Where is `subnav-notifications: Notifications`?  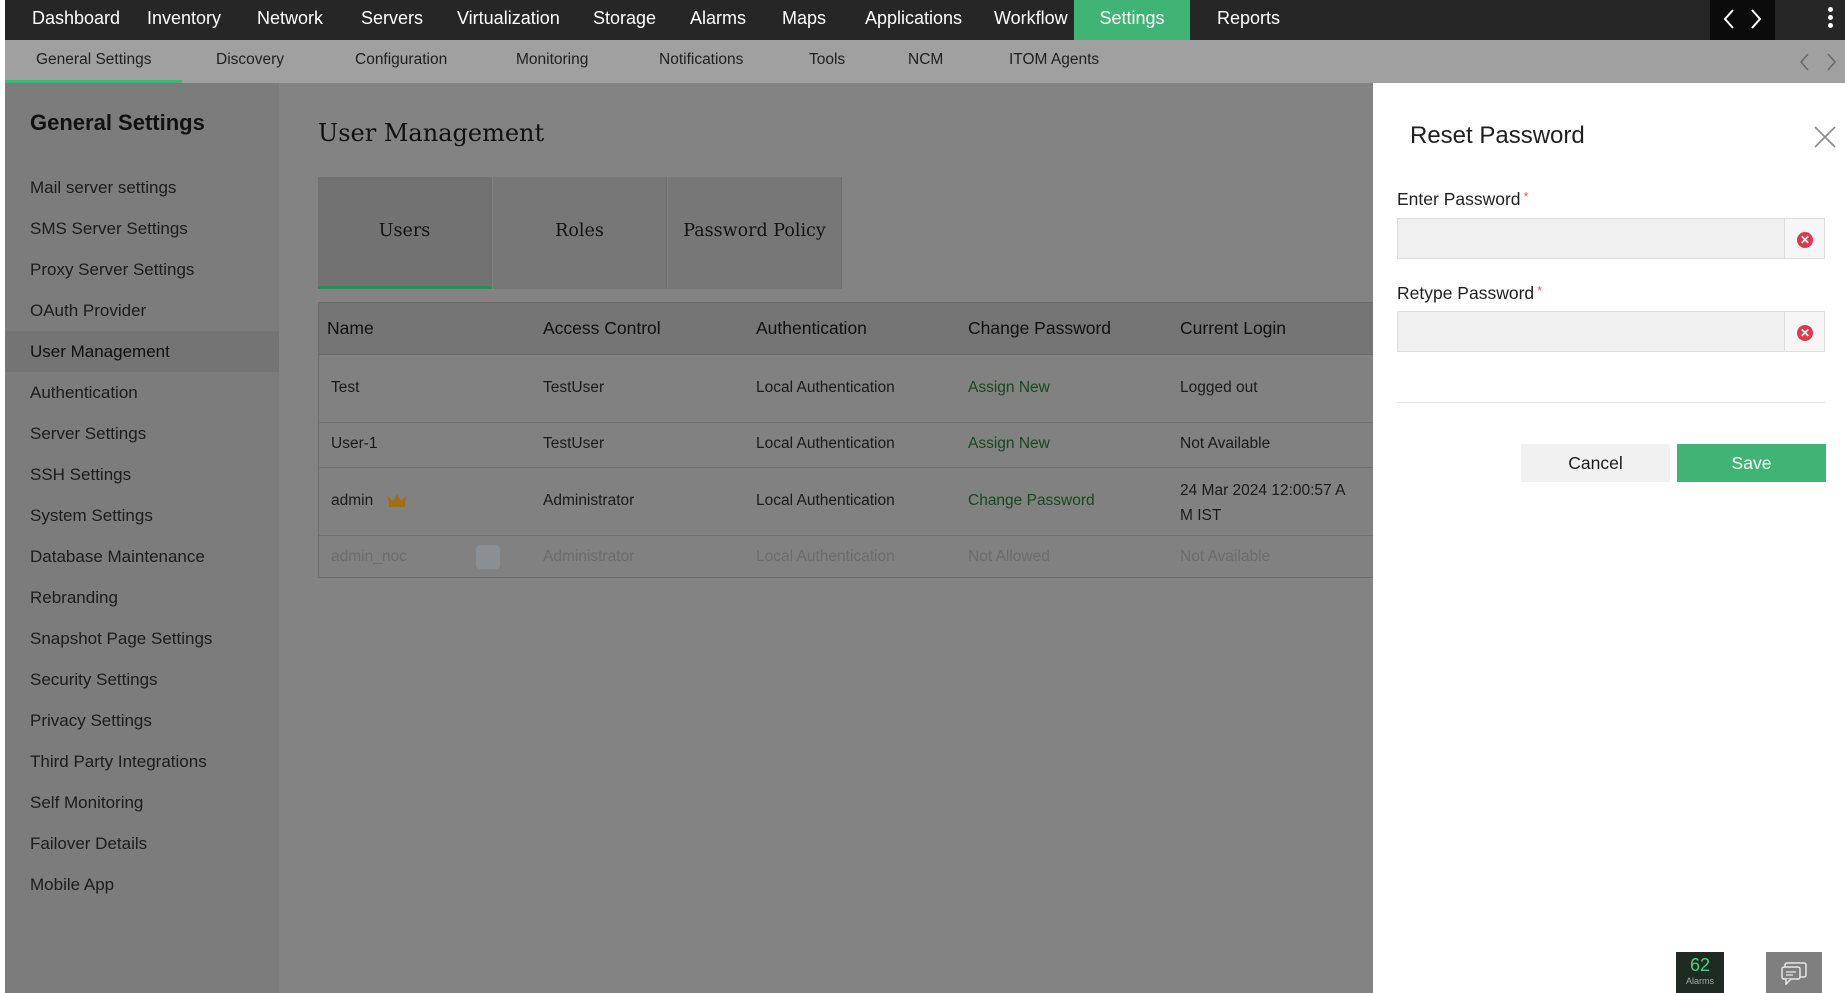 subnav-notifications: Notifications is located at coordinates (701, 61).